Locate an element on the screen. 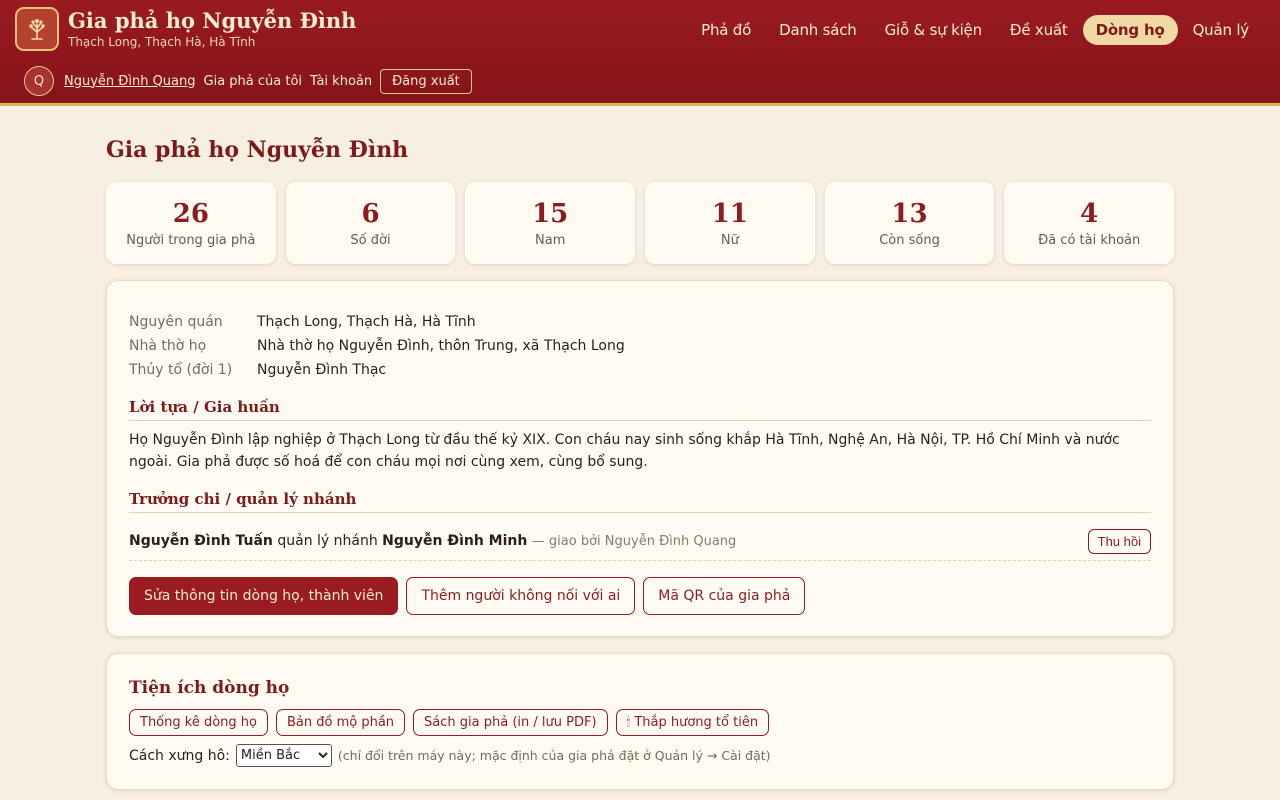  chip-genealogy-book: Sách gia phả (in / lưu PDF) is located at coordinates (510, 722).